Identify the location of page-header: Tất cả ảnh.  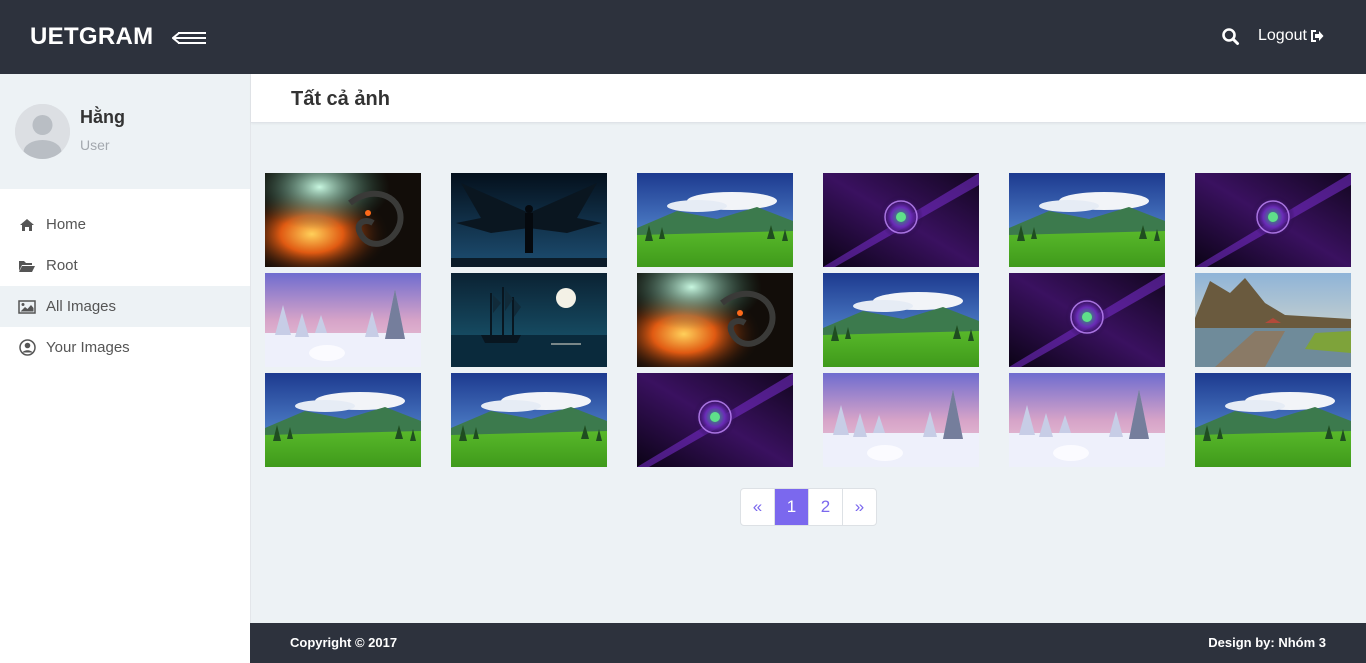
(808, 98).